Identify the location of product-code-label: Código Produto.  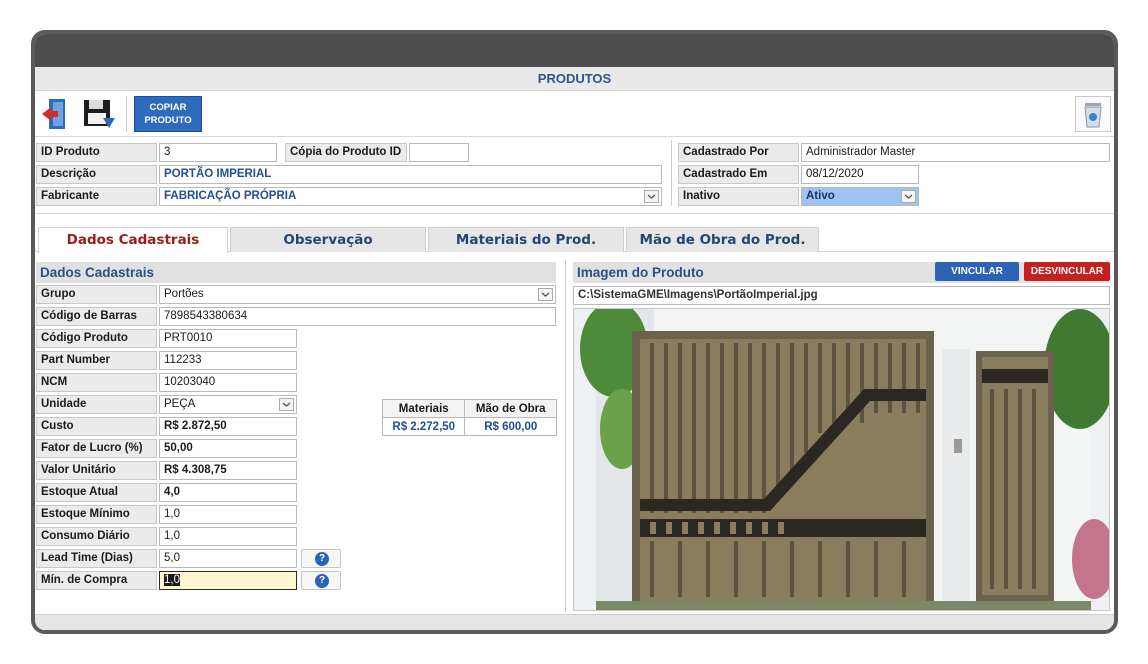
(96, 338).